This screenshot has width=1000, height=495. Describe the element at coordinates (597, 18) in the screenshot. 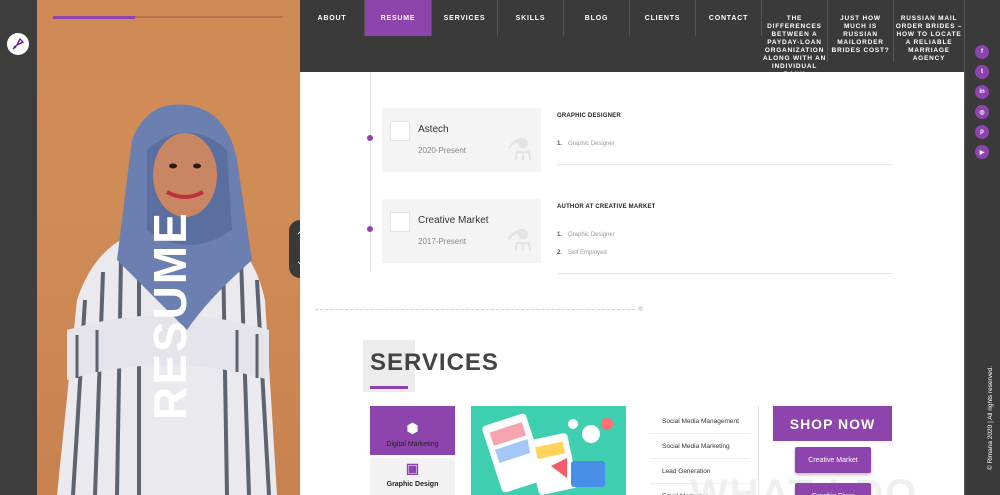

I see `nav-blog: BLOG` at that location.